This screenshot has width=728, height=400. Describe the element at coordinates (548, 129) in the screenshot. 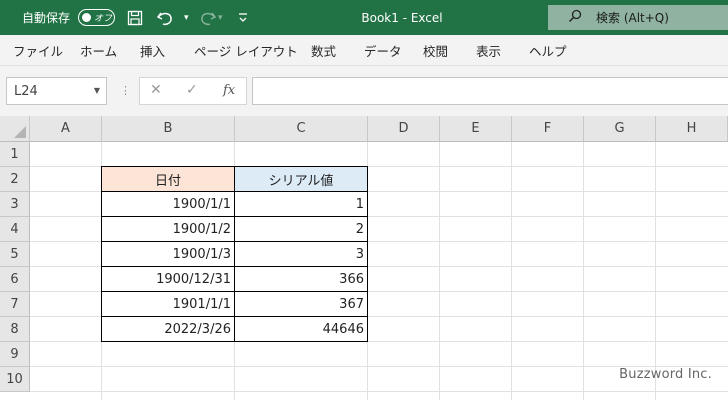

I see `column-header-f: F` at that location.